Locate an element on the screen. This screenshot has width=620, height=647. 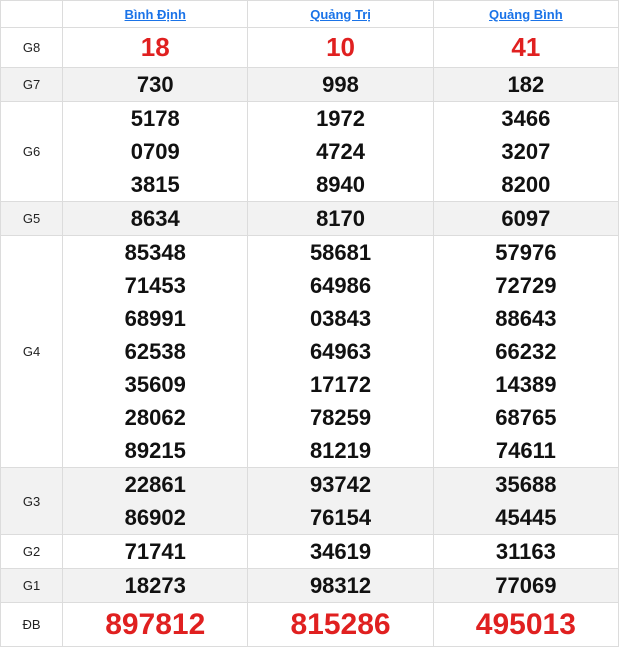
prize-row: G7 730 998 182 is located at coordinates (310, 84).